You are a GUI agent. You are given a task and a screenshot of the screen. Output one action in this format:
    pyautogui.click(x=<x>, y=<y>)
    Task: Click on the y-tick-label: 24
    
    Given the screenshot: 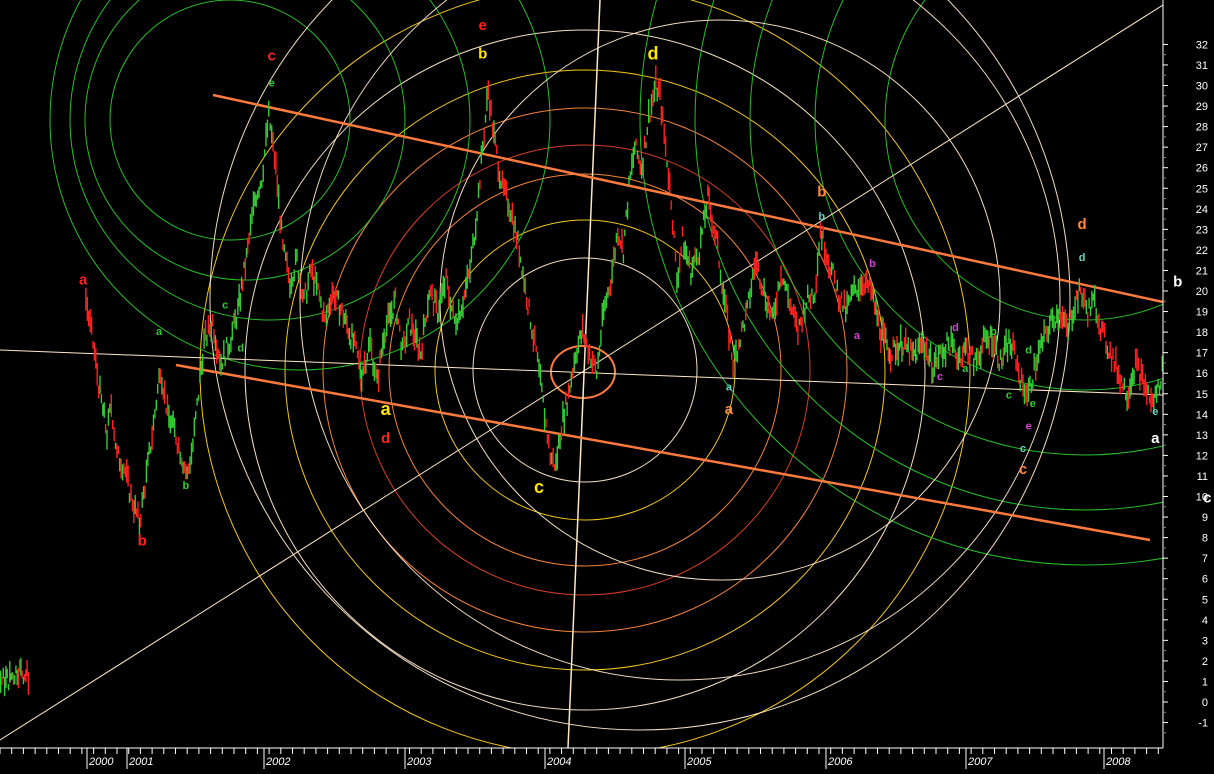 What is the action you would take?
    pyautogui.click(x=1202, y=210)
    